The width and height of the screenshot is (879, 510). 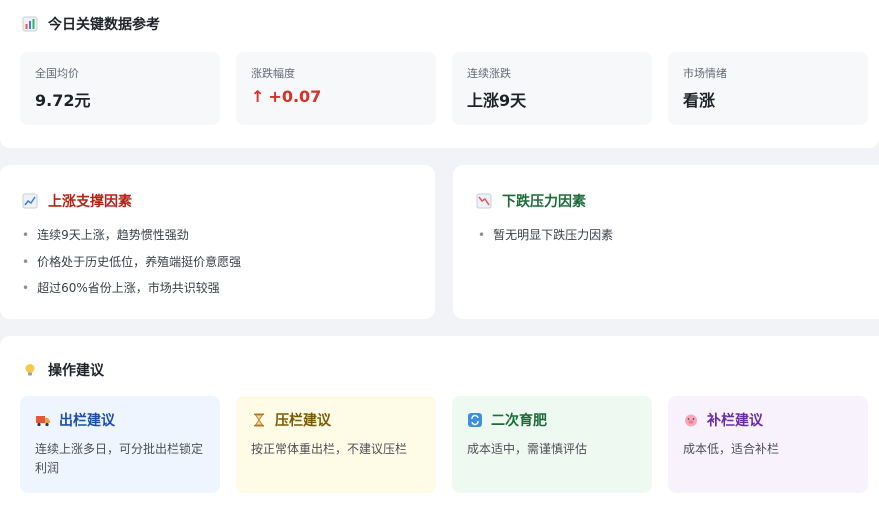 I want to click on list-item: • 超过60%省份上涨，市场共识较强, so click(x=121, y=288).